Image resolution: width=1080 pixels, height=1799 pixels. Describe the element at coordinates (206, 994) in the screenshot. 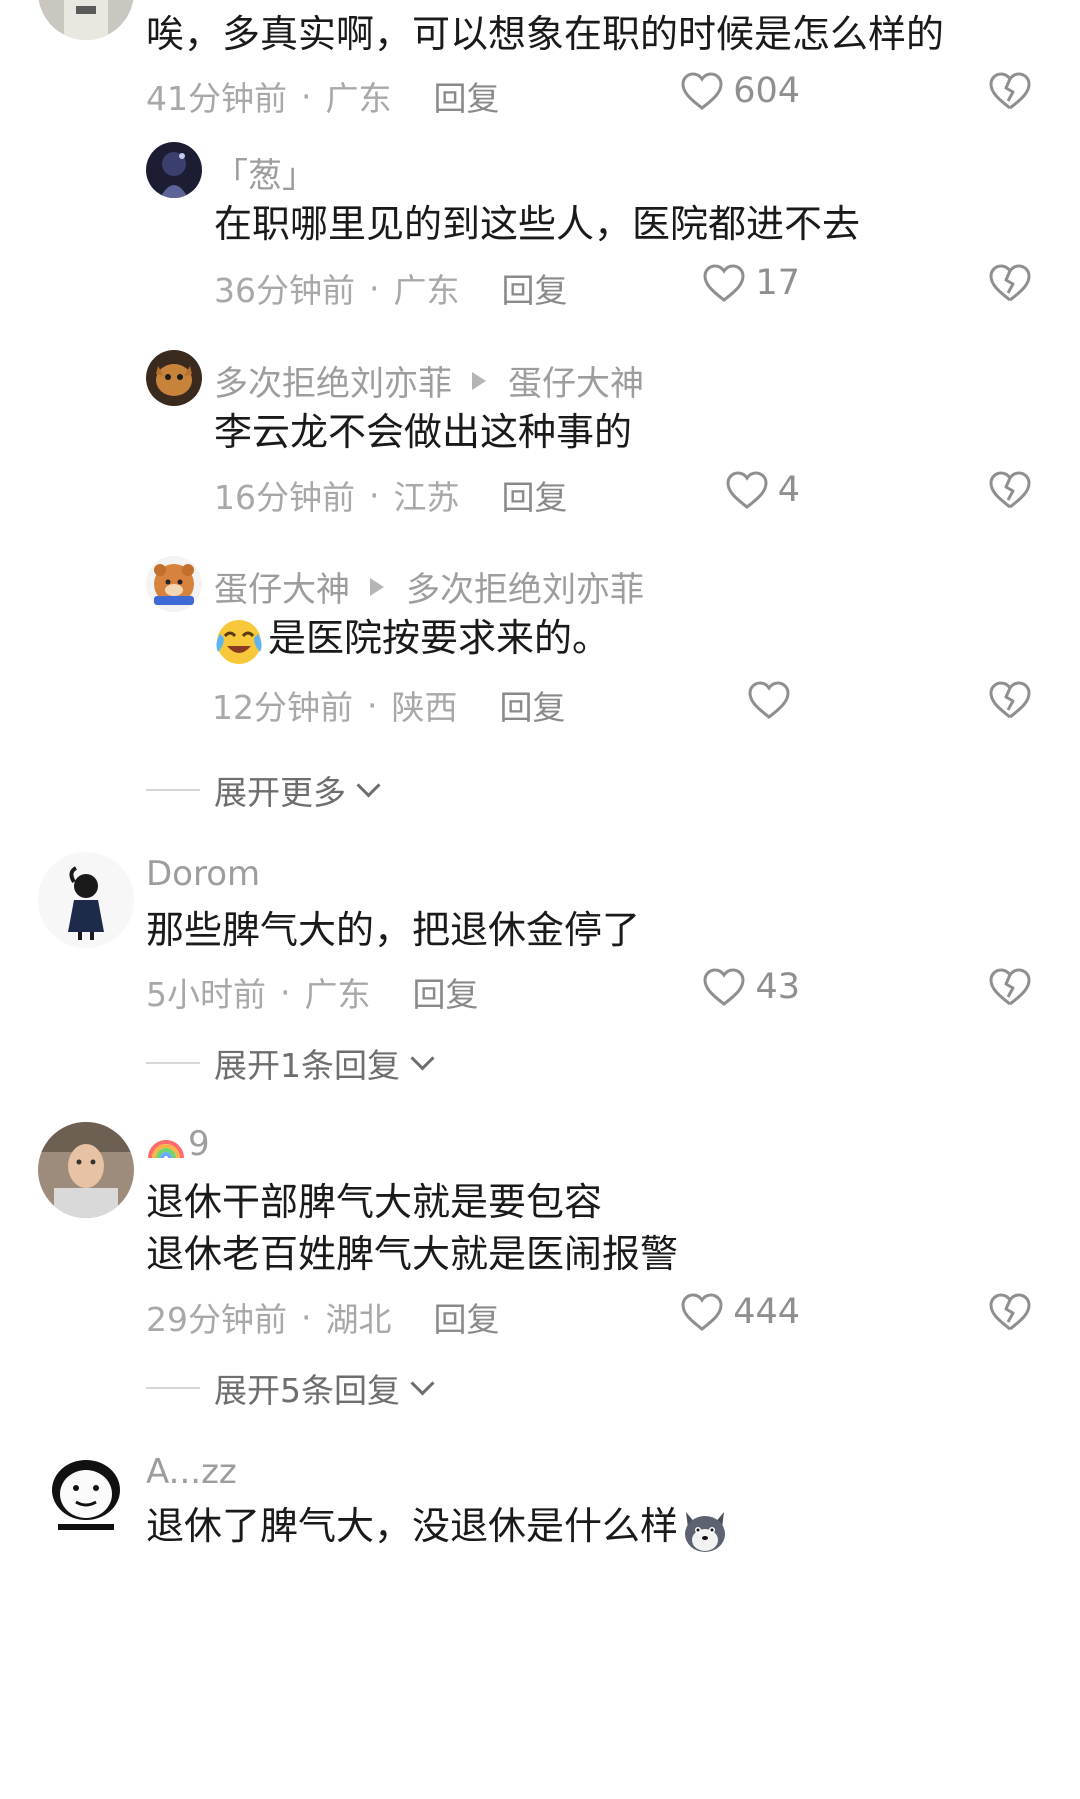

I see `comment-time: 5小时前` at that location.